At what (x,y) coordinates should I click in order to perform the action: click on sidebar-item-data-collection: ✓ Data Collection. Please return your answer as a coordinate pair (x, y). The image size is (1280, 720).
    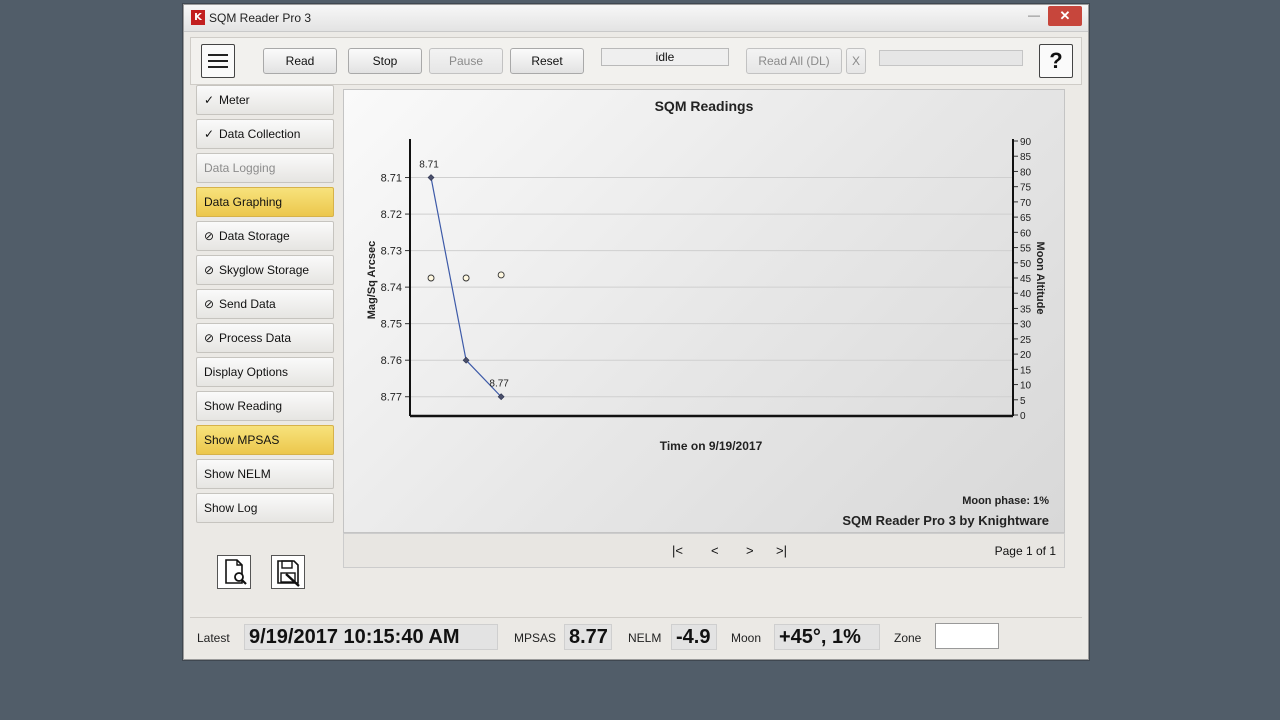
    Looking at the image, I should click on (265, 134).